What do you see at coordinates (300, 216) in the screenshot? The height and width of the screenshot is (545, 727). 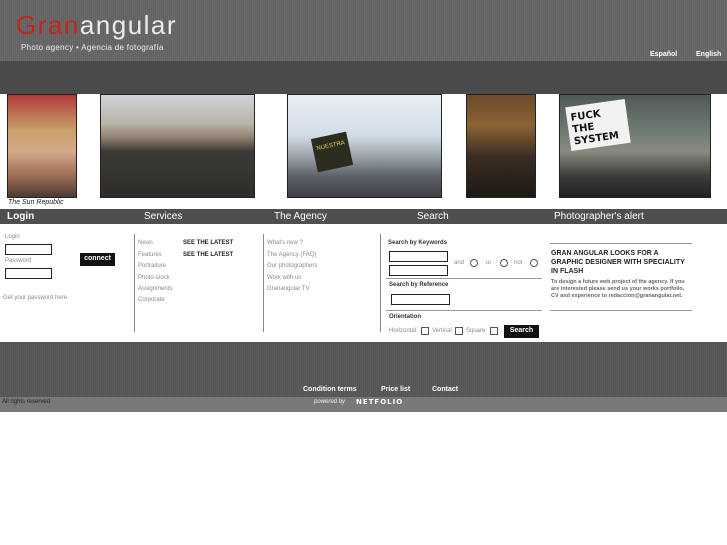 I see `nav-agency: The Agency` at bounding box center [300, 216].